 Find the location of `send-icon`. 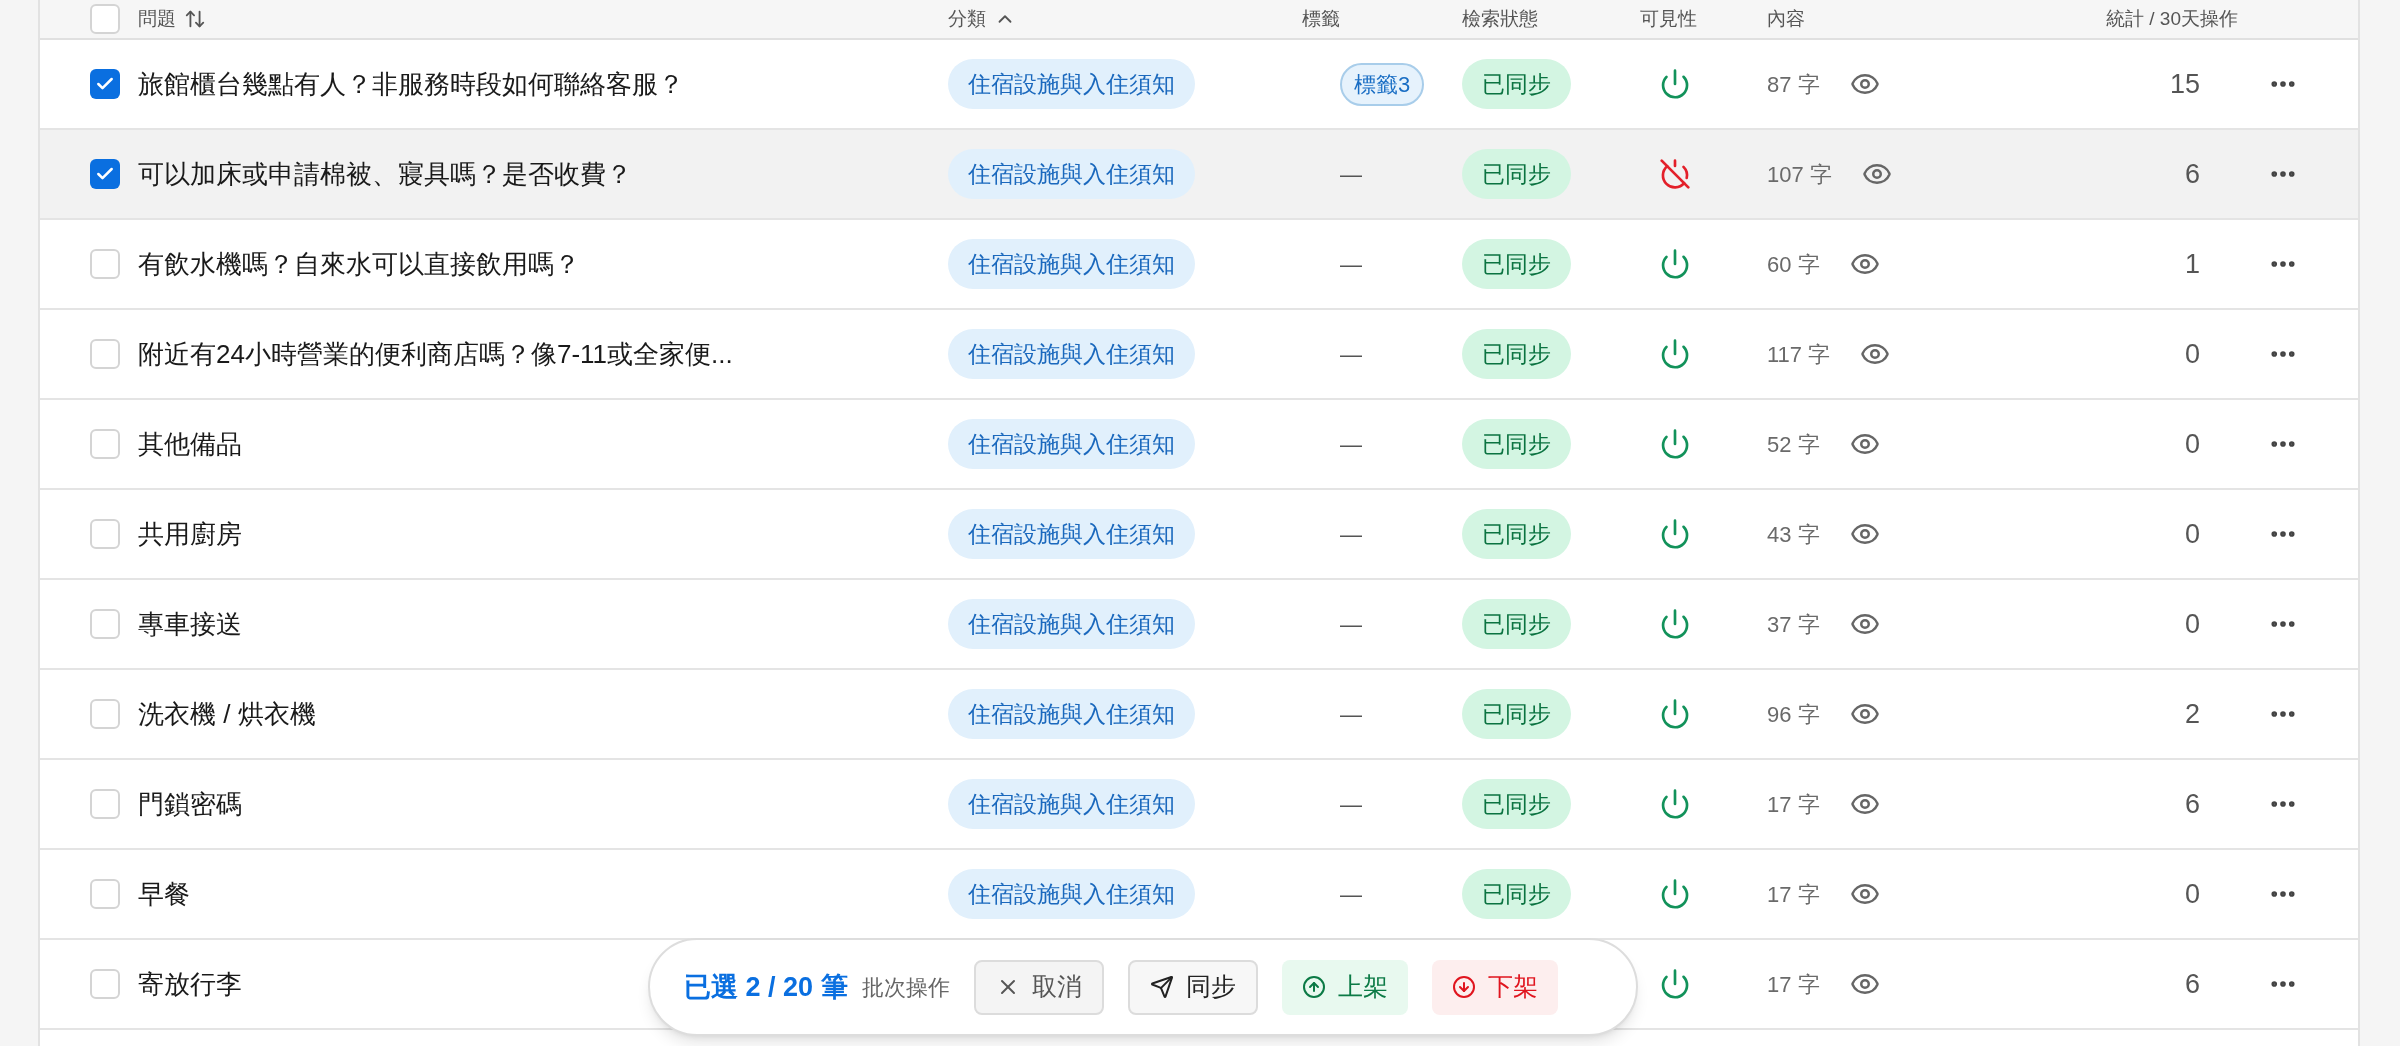

send-icon is located at coordinates (1161, 987).